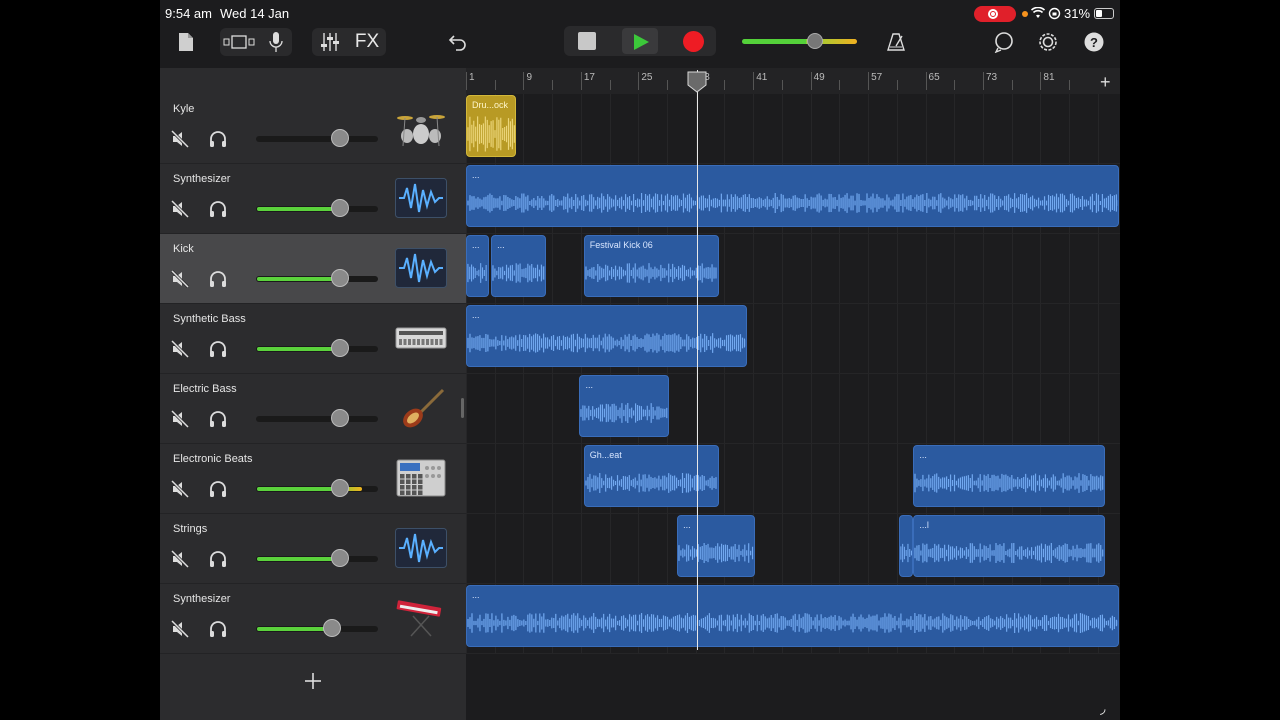  Describe the element at coordinates (693, 41) in the screenshot. I see `record-icon` at that location.